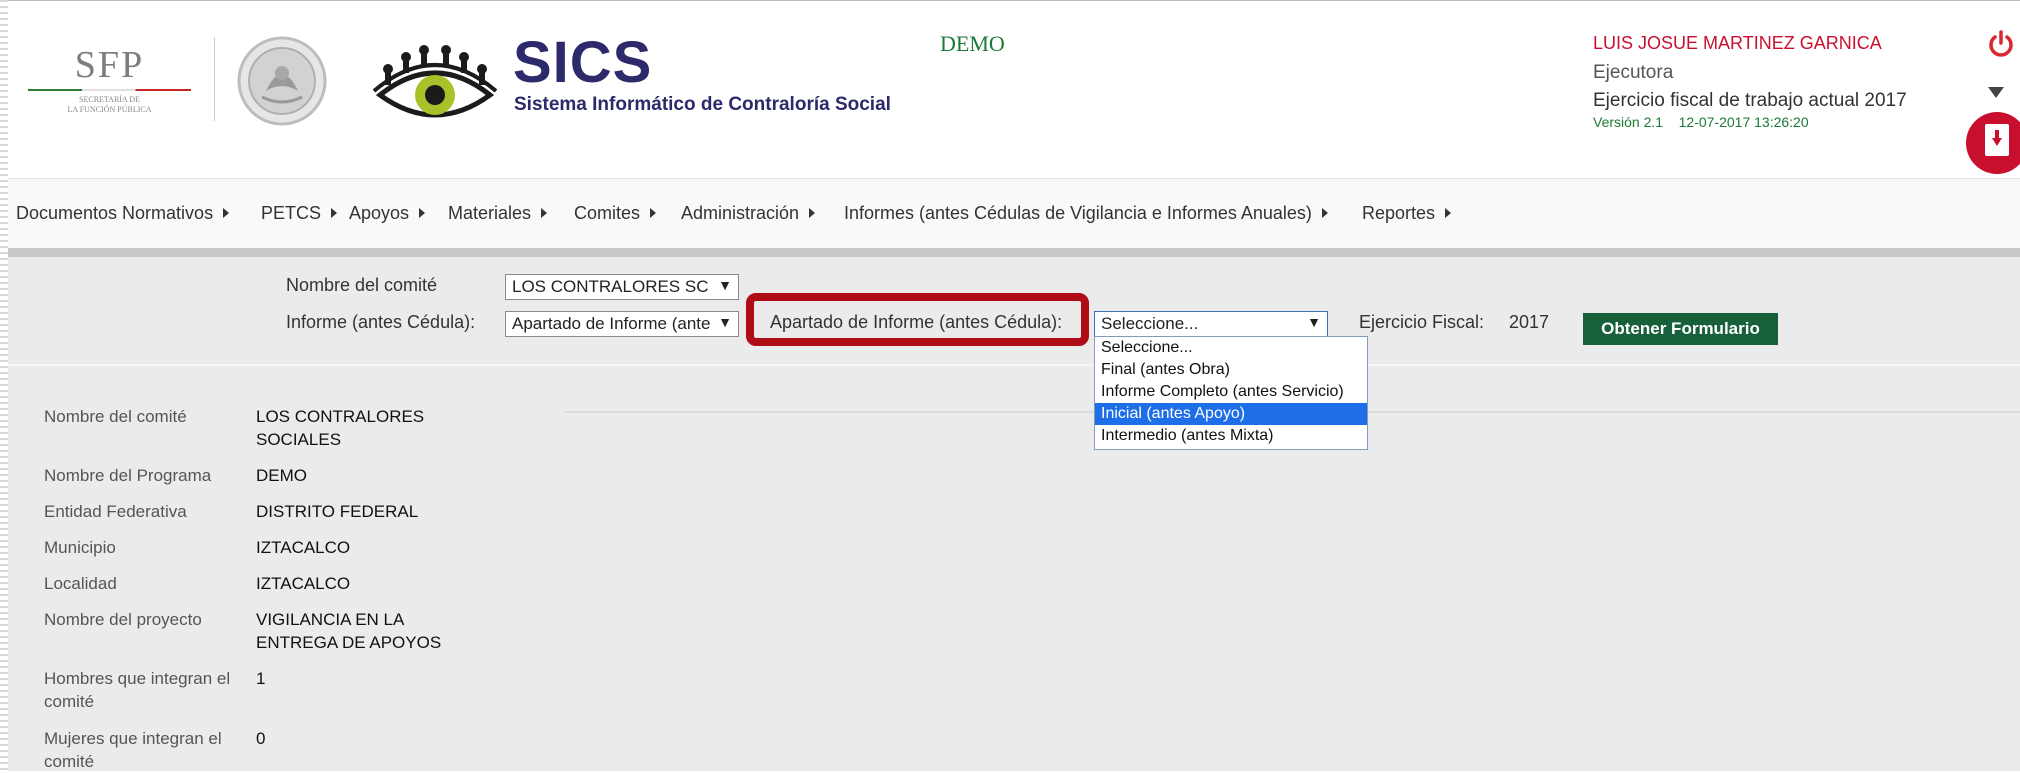 This screenshot has height=773, width=2020. I want to click on fiscal-year-info: Ejercicio fiscal de trabajo actual 2017, so click(1750, 101).